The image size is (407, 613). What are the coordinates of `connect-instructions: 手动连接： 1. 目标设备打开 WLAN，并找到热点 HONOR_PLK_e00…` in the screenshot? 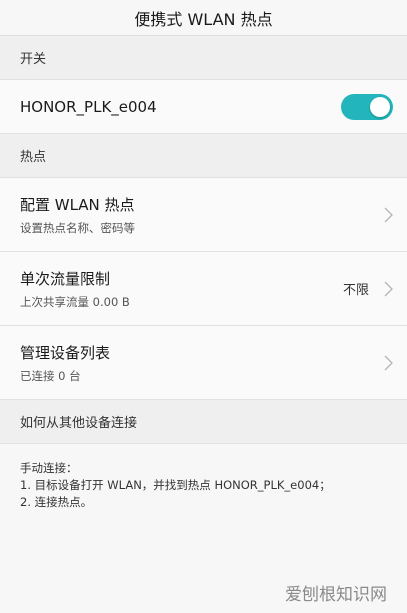 It's located at (203, 477).